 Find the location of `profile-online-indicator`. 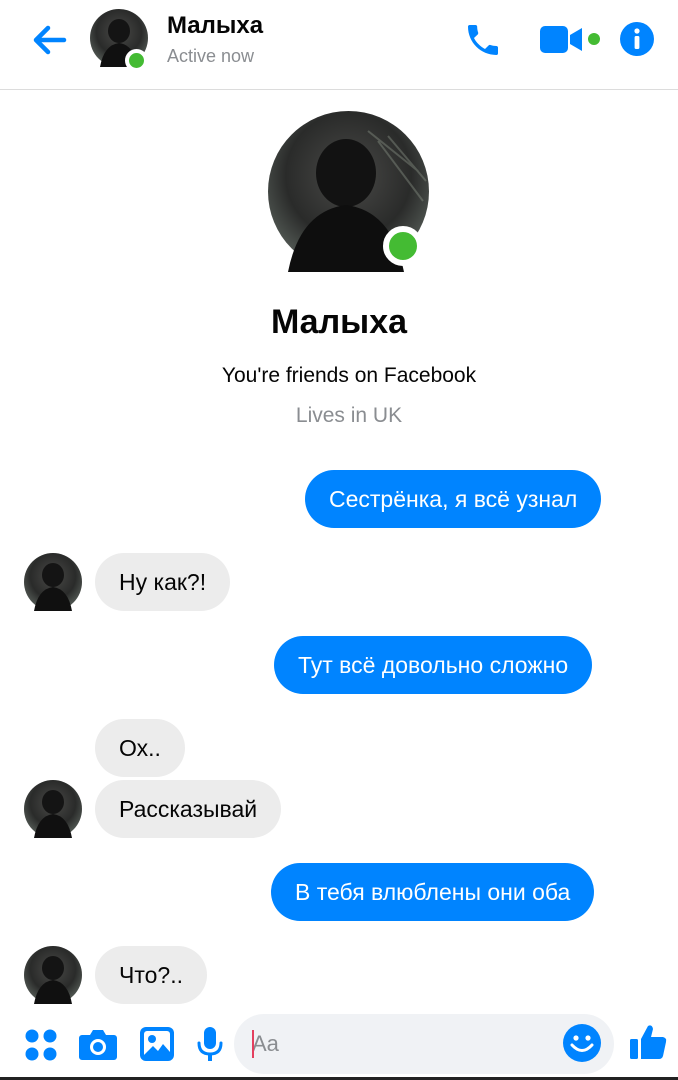

profile-online-indicator is located at coordinates (403, 246).